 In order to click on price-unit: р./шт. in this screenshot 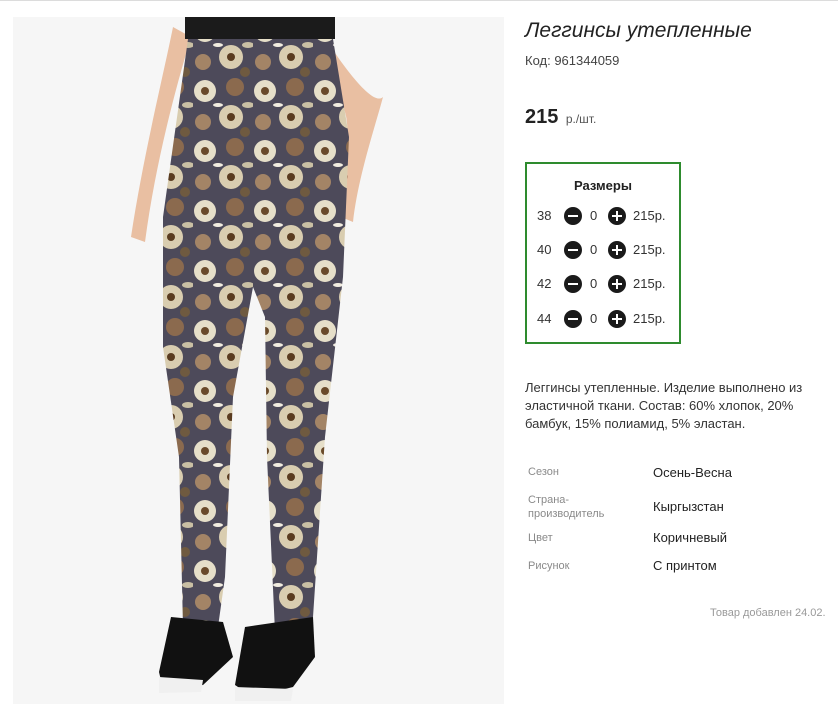, I will do `click(581, 119)`.